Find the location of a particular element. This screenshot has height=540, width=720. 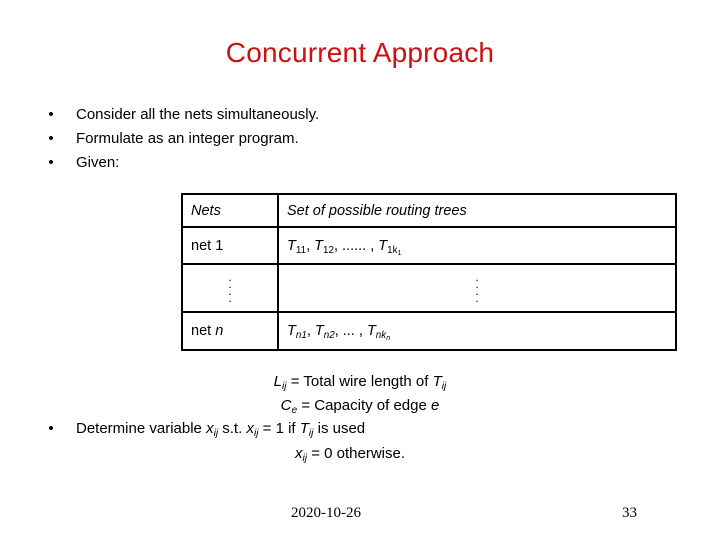

symbol-e: e is located at coordinates (435, 405).